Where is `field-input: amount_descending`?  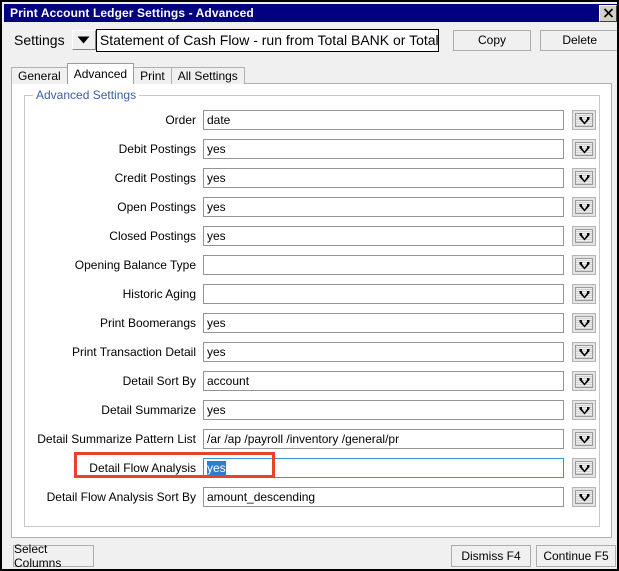 field-input: amount_descending is located at coordinates (383, 497).